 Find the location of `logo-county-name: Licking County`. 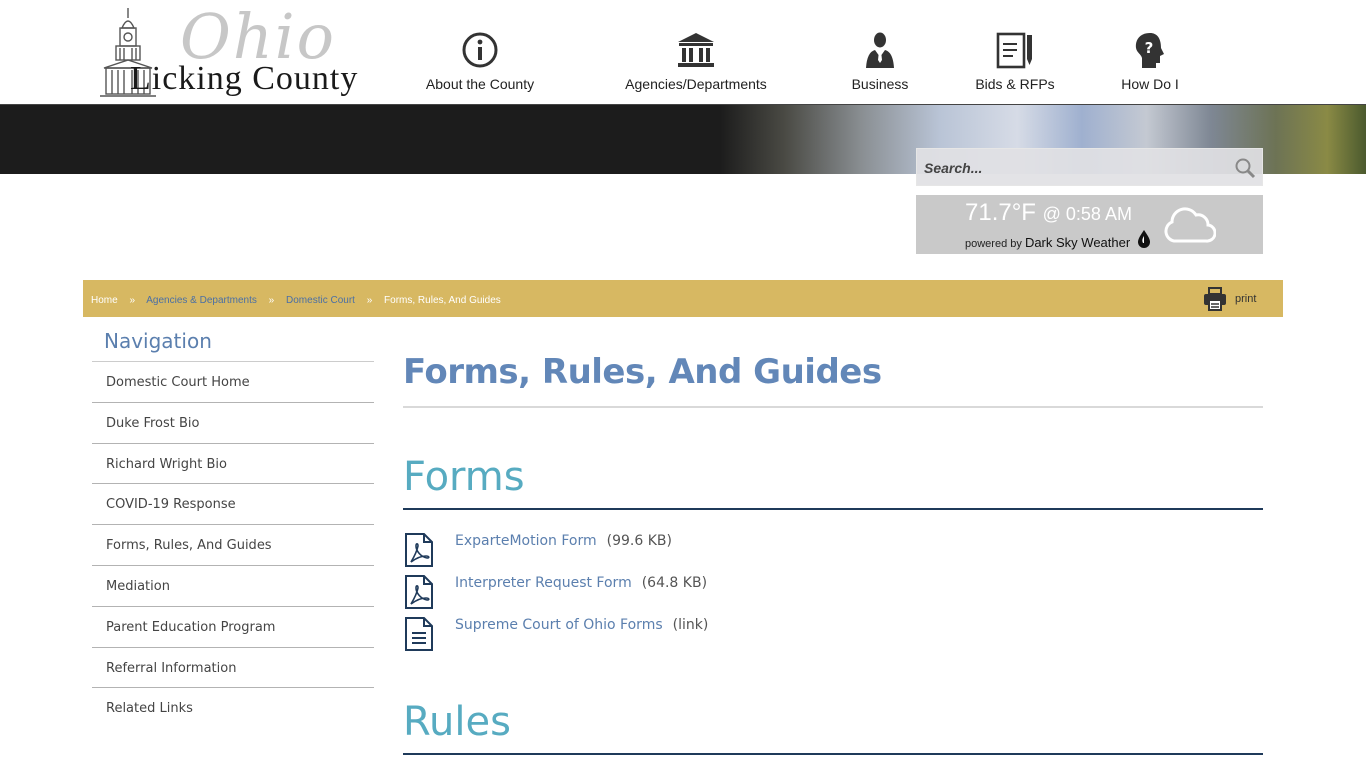

logo-county-name: Licking County is located at coordinates (244, 78).